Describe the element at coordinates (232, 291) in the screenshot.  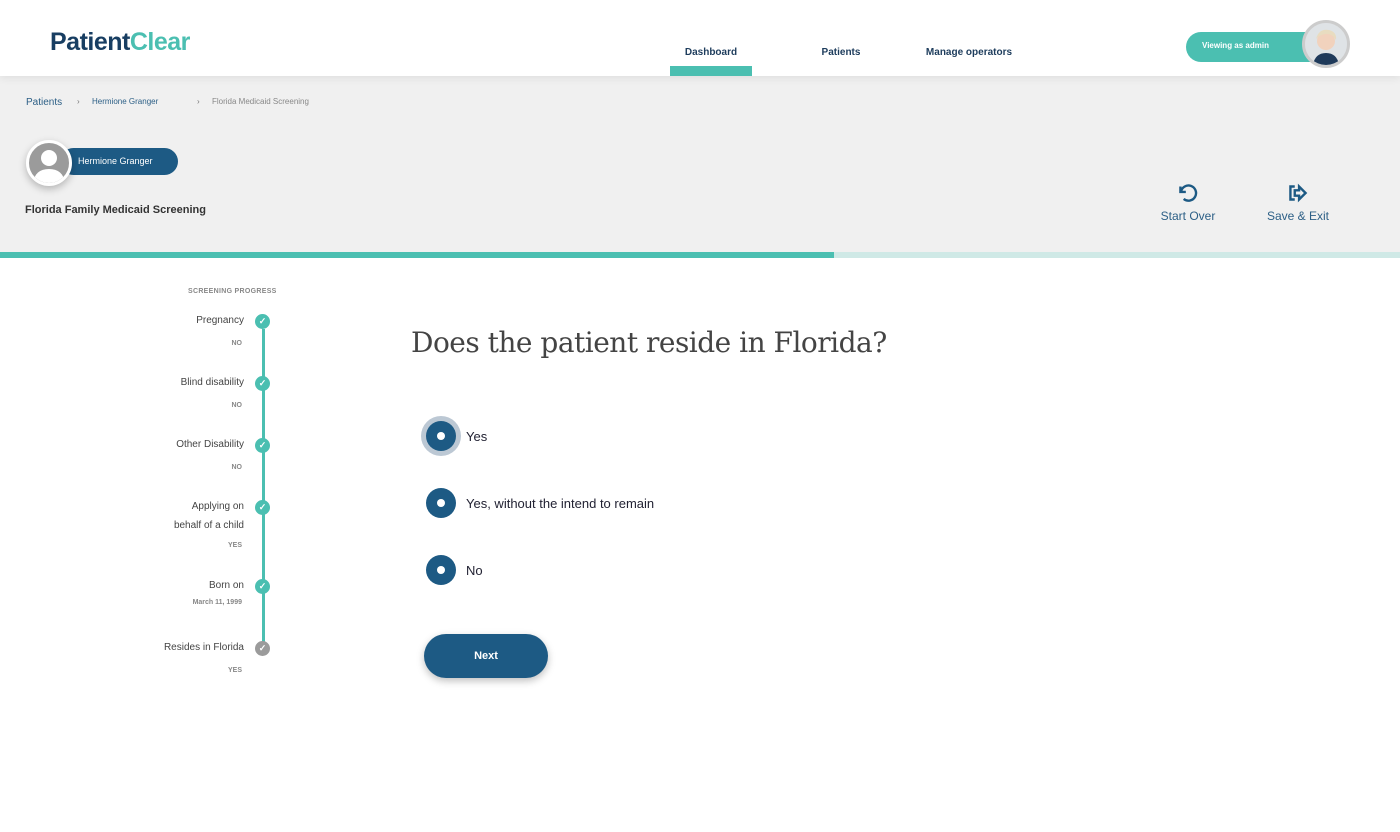
I see `sidebar-title: SCREENING PROGRESS` at that location.